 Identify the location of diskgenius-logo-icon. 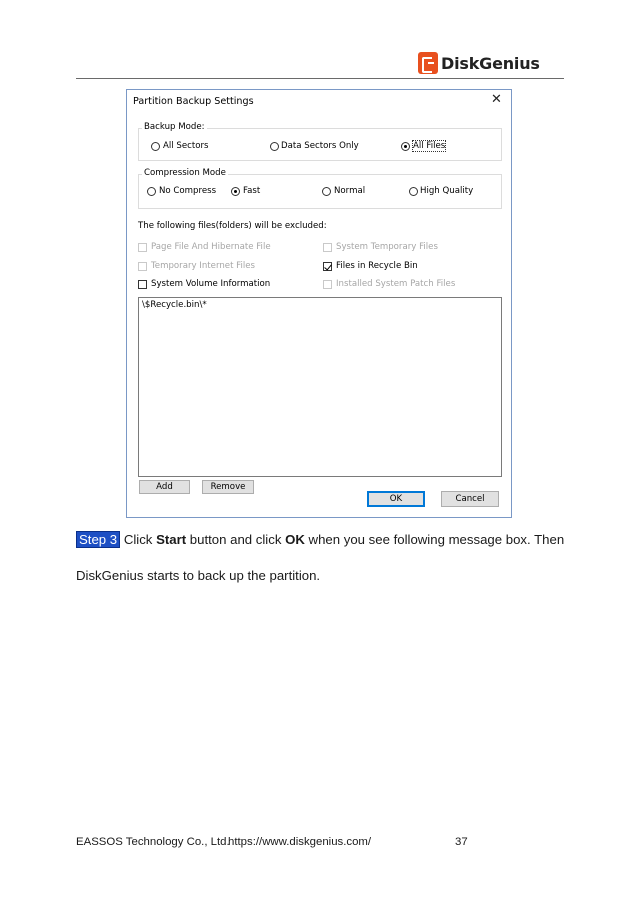
(428, 63).